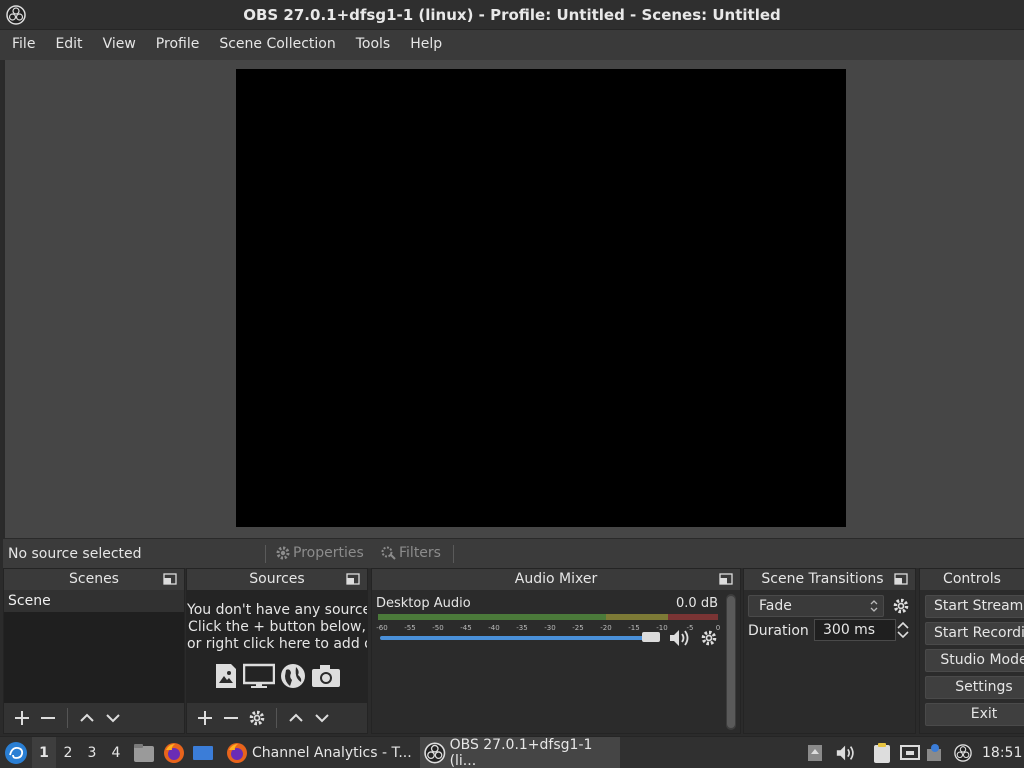  I want to click on workspace-2: 2, so click(68, 752).